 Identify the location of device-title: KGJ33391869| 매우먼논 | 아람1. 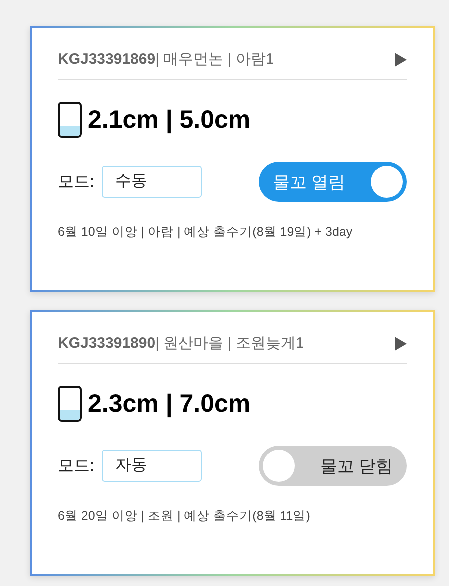
(166, 59).